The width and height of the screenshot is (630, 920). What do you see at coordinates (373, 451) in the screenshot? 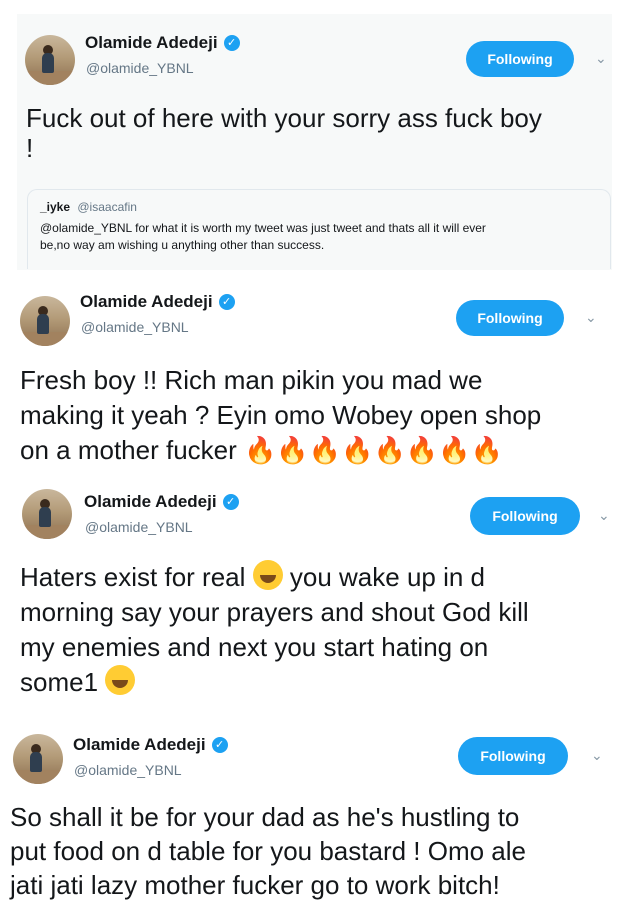
I see `fire-emoji-icon: 🔥🔥🔥🔥🔥🔥🔥🔥` at bounding box center [373, 451].